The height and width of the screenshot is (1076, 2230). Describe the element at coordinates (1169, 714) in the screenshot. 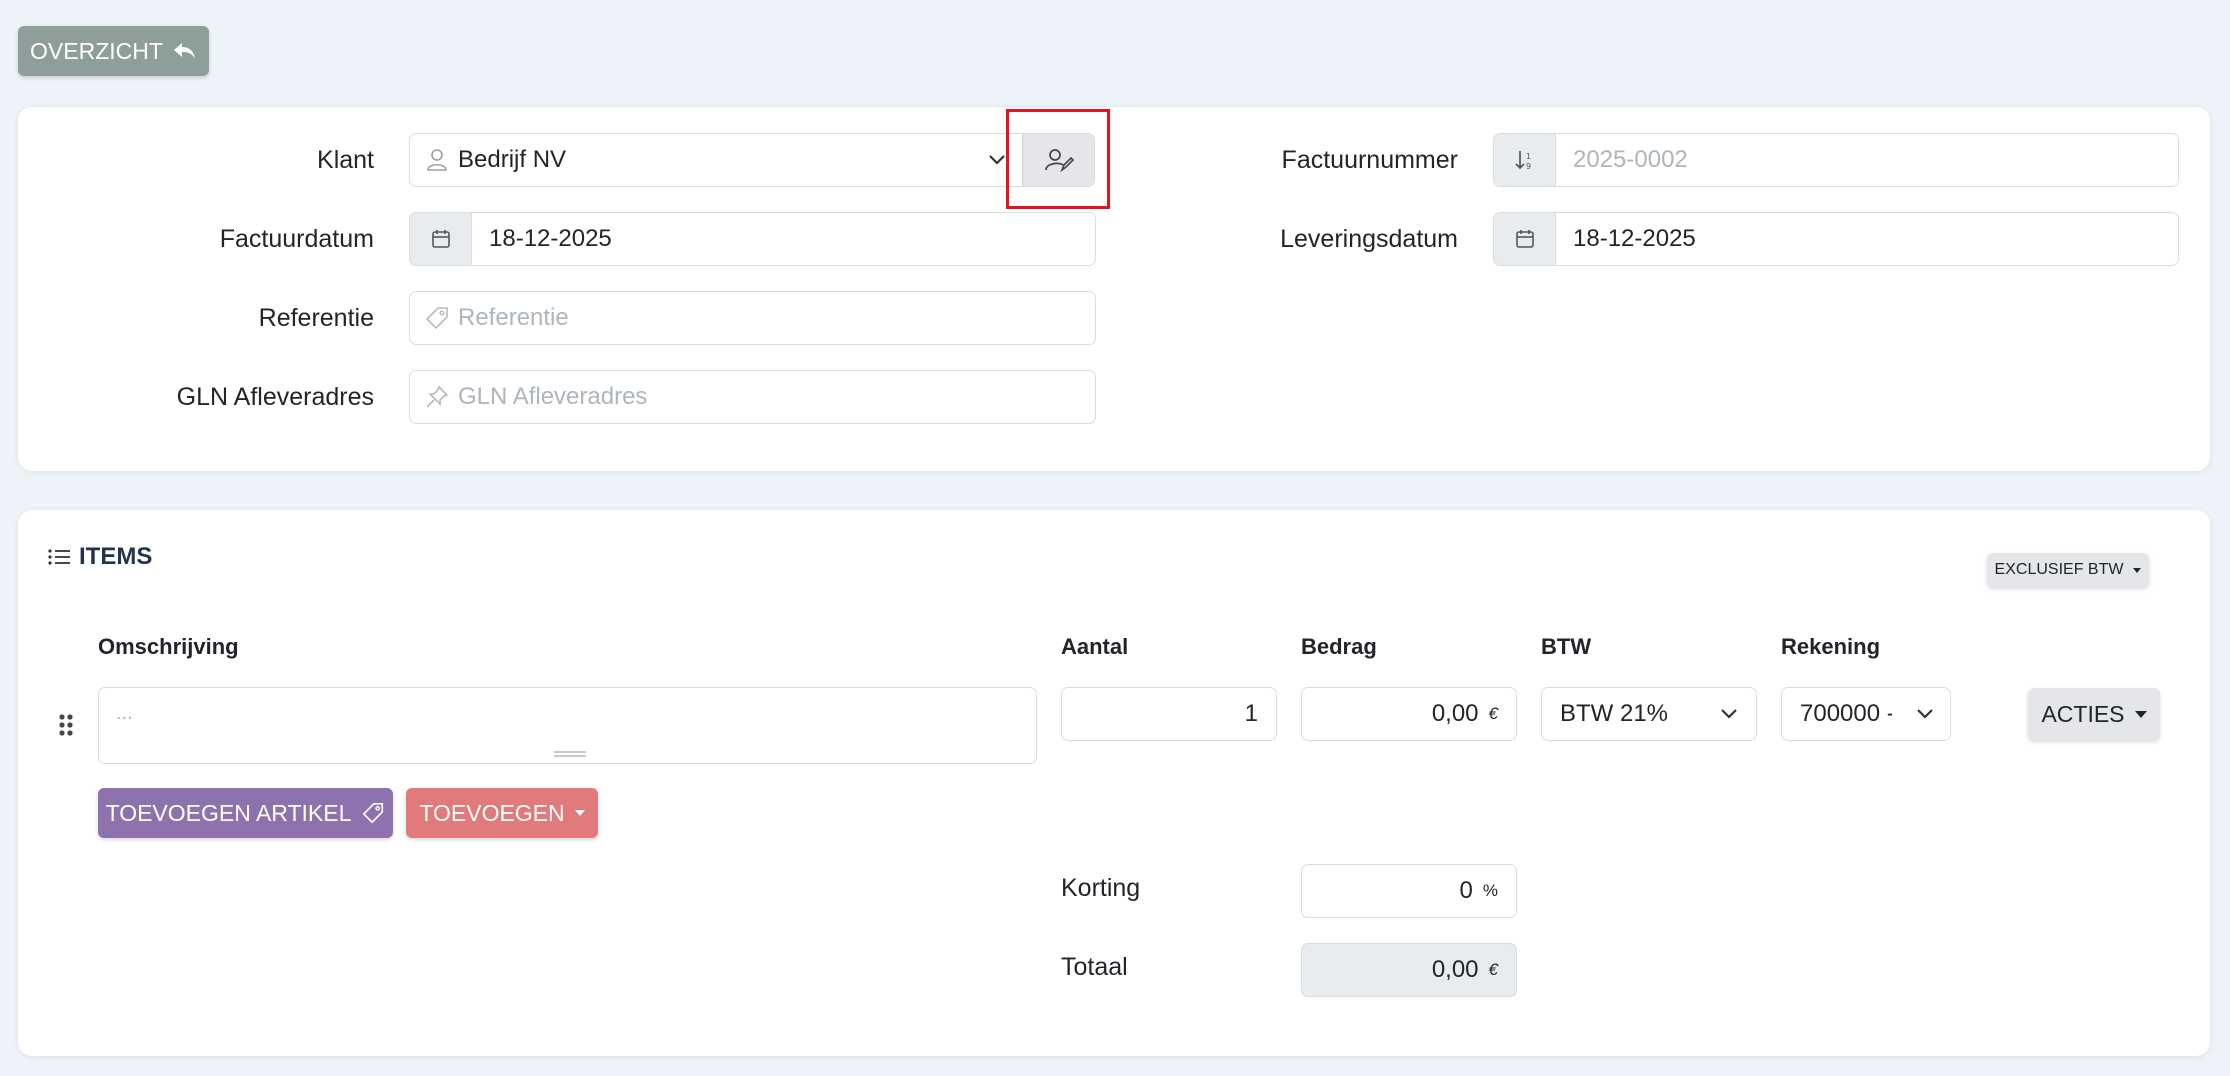

I see `aantal-input: 1` at that location.